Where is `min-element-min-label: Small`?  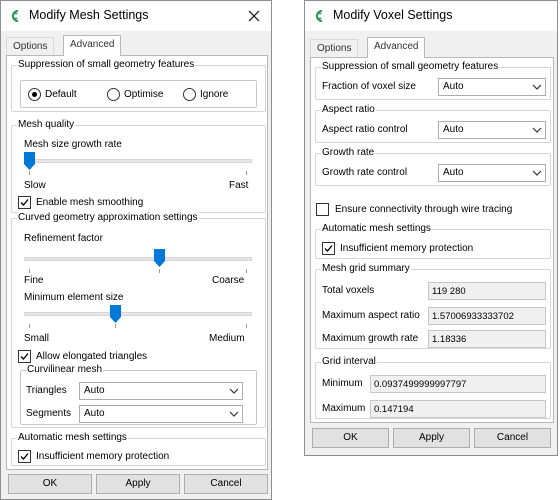
min-element-min-label: Small is located at coordinates (37, 338).